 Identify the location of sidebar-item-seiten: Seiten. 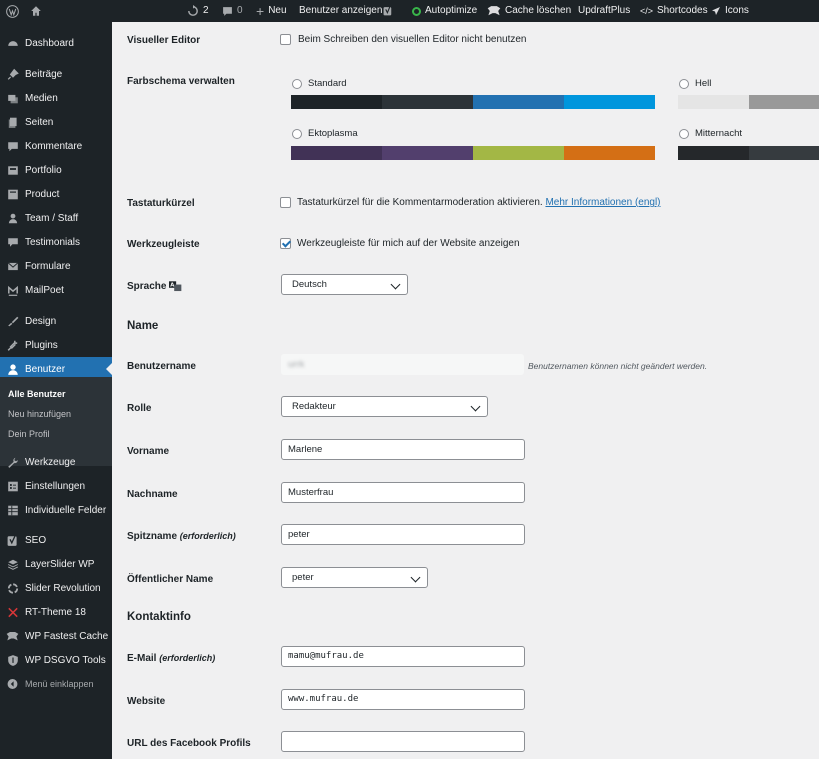
(56, 122).